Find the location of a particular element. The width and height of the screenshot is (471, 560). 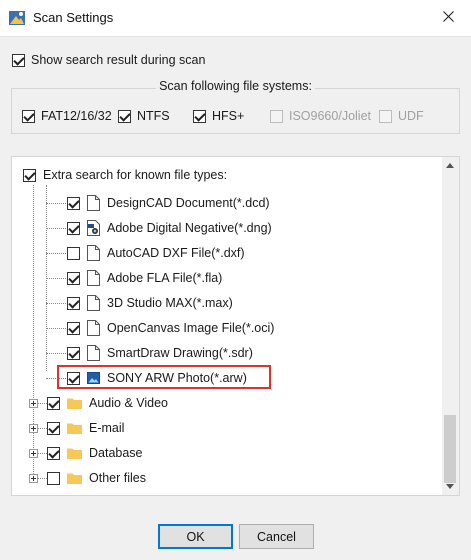

tree-group-email: E-mail is located at coordinates (85, 428).